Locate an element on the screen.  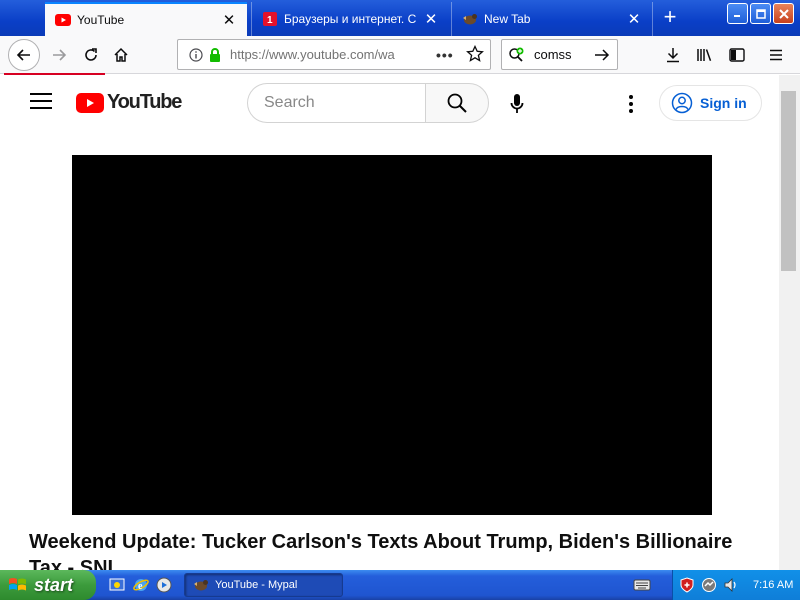
arrow-right-icon is located at coordinates (60, 55).